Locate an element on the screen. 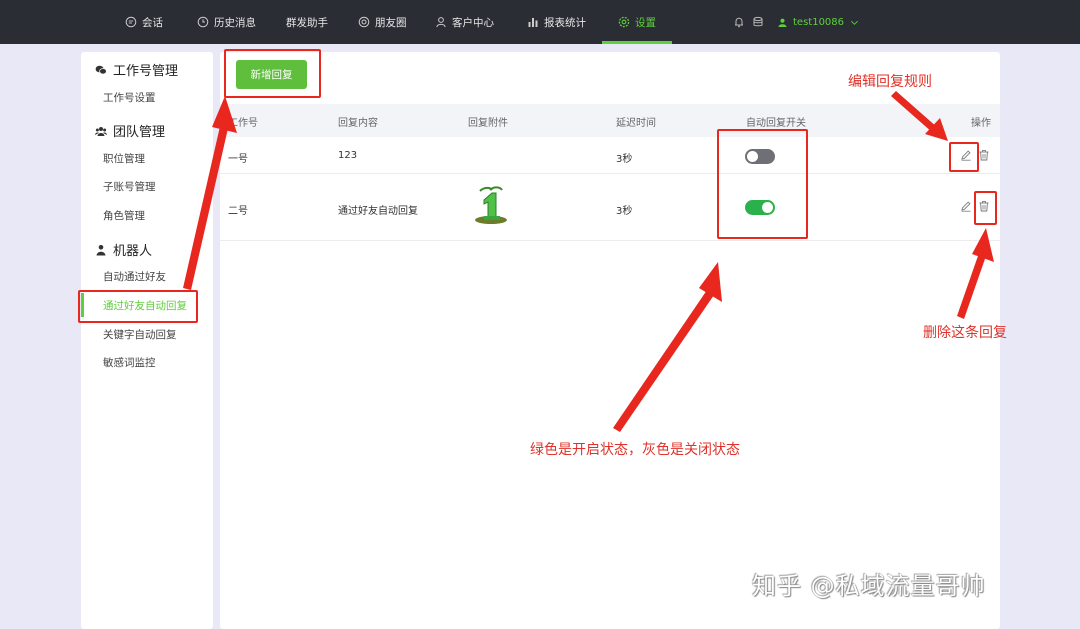 This screenshot has height=629, width=1080. sidebar-group-robot: 机器人 is located at coordinates (123, 249).